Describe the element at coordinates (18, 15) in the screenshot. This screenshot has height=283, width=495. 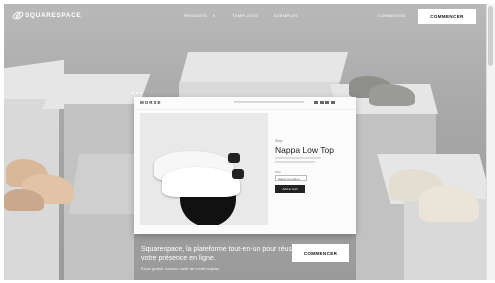
I see `squarespace-logo-icon` at that location.